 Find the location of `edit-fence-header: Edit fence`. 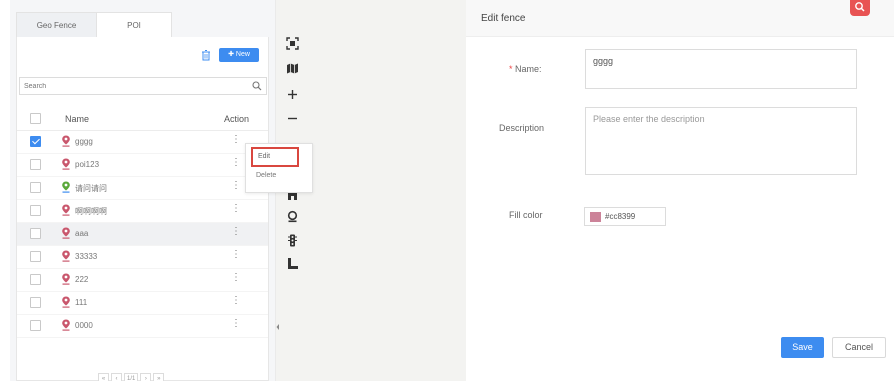

edit-fence-header: Edit fence is located at coordinates (680, 18).